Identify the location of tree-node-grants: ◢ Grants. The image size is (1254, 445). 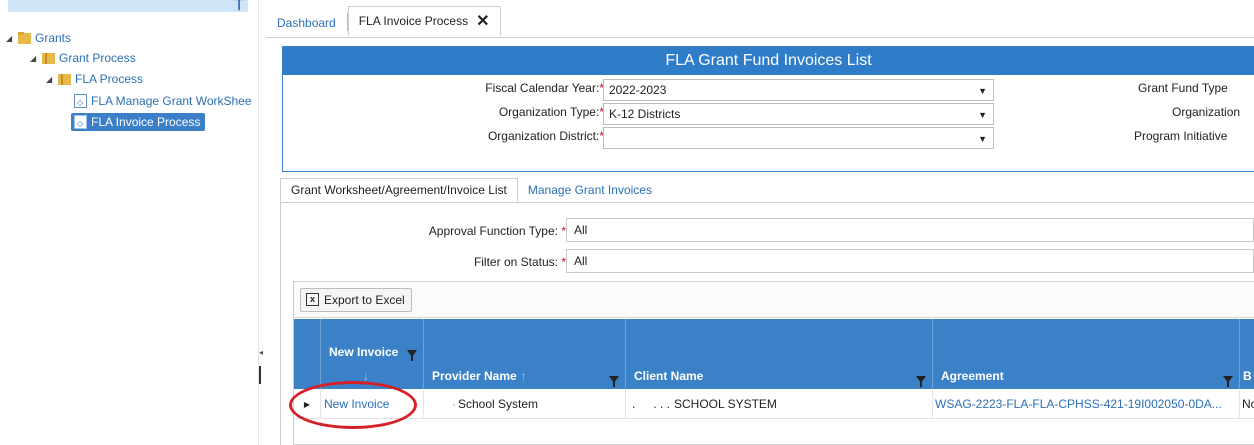
(38, 38).